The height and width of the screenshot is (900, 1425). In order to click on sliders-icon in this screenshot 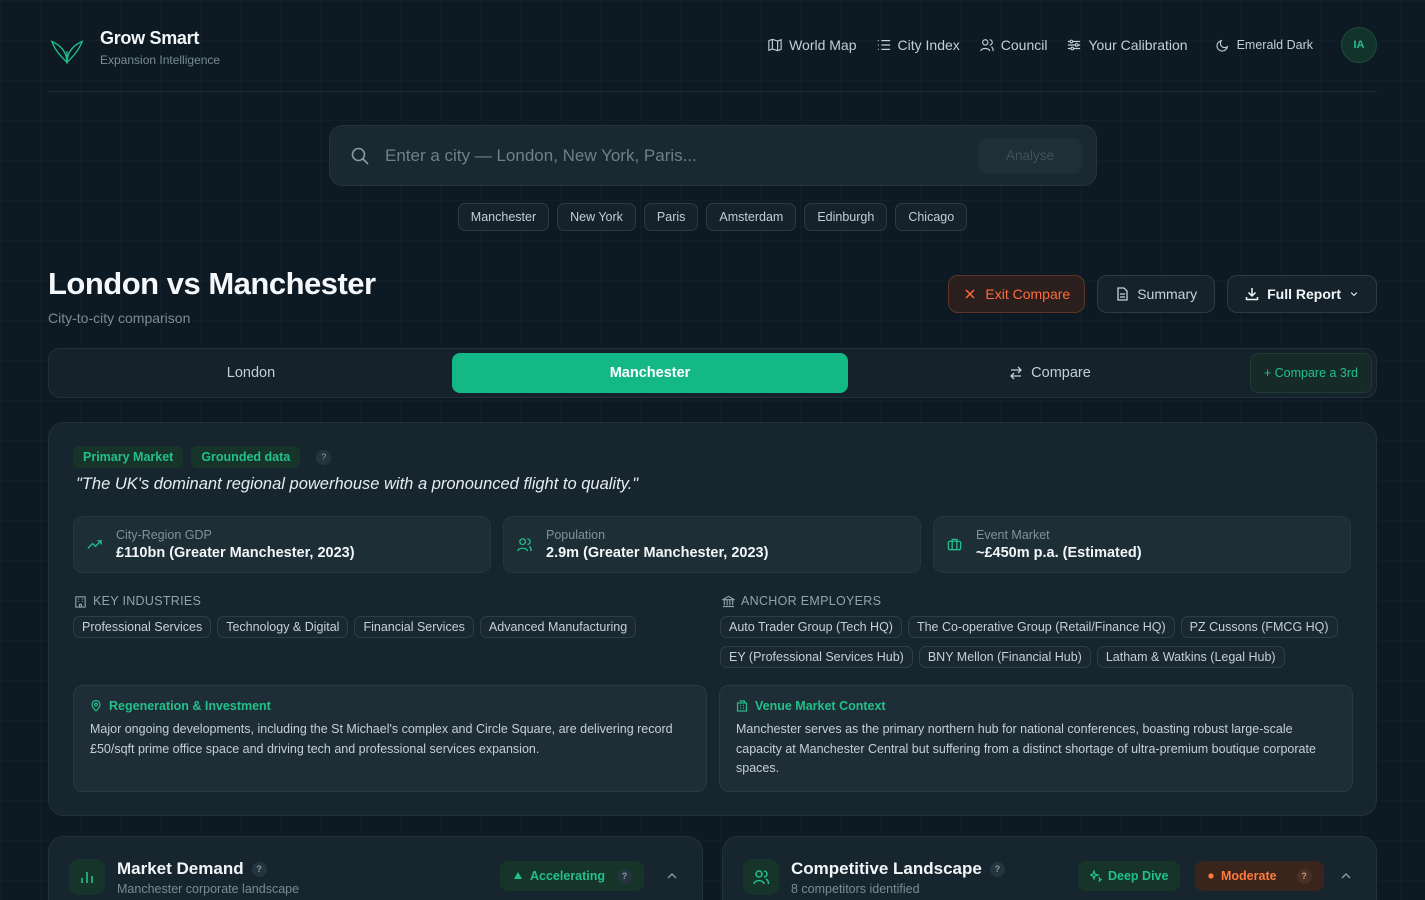, I will do `click(1074, 45)`.